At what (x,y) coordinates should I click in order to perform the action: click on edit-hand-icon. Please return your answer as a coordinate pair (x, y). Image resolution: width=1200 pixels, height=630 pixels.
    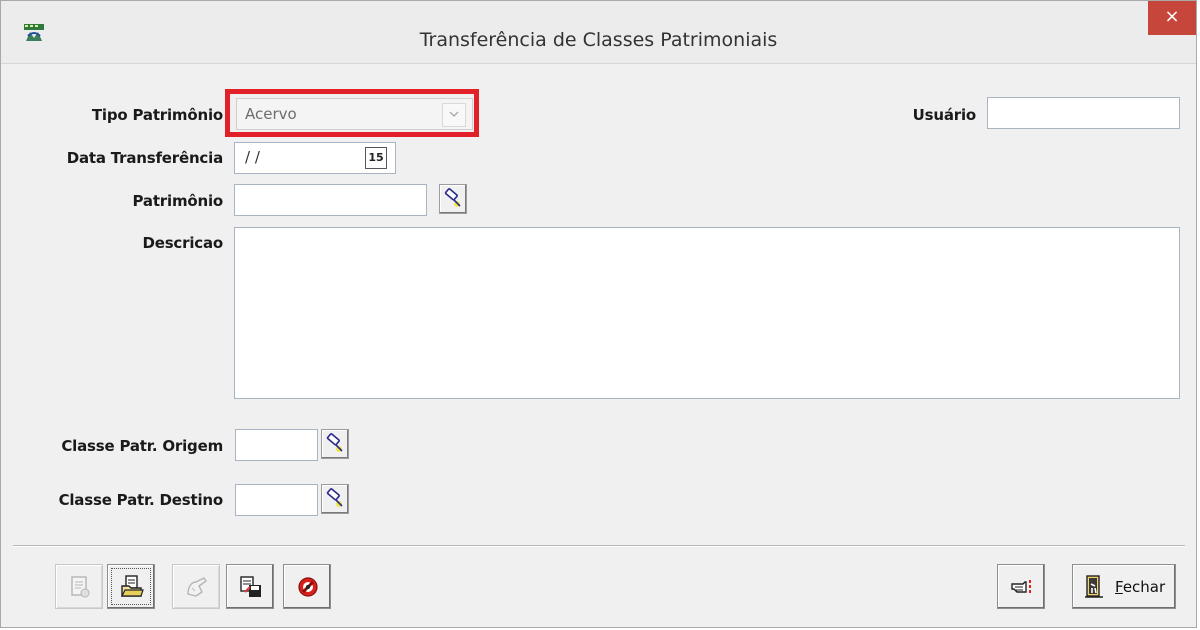
    Looking at the image, I should click on (197, 587).